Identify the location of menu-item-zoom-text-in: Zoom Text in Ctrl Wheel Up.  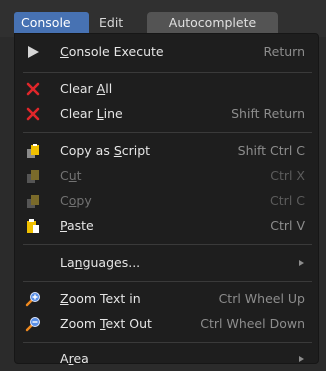
(166, 299).